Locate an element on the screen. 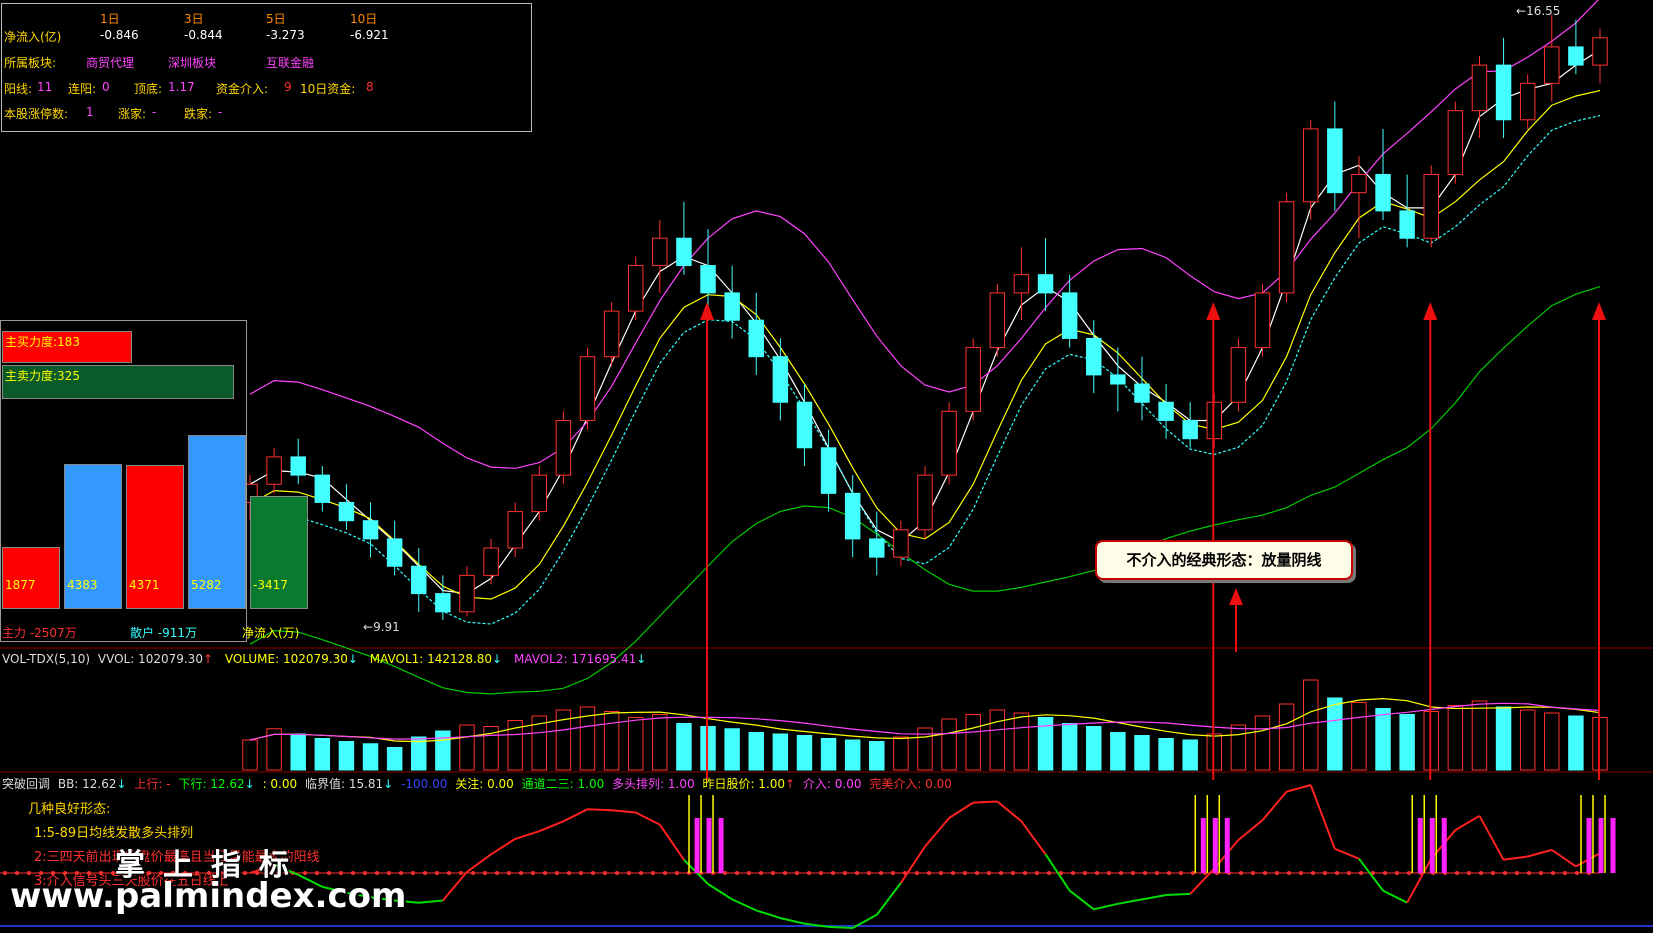  note-1: 1:5-89日均线发散多头排列 is located at coordinates (114, 833).